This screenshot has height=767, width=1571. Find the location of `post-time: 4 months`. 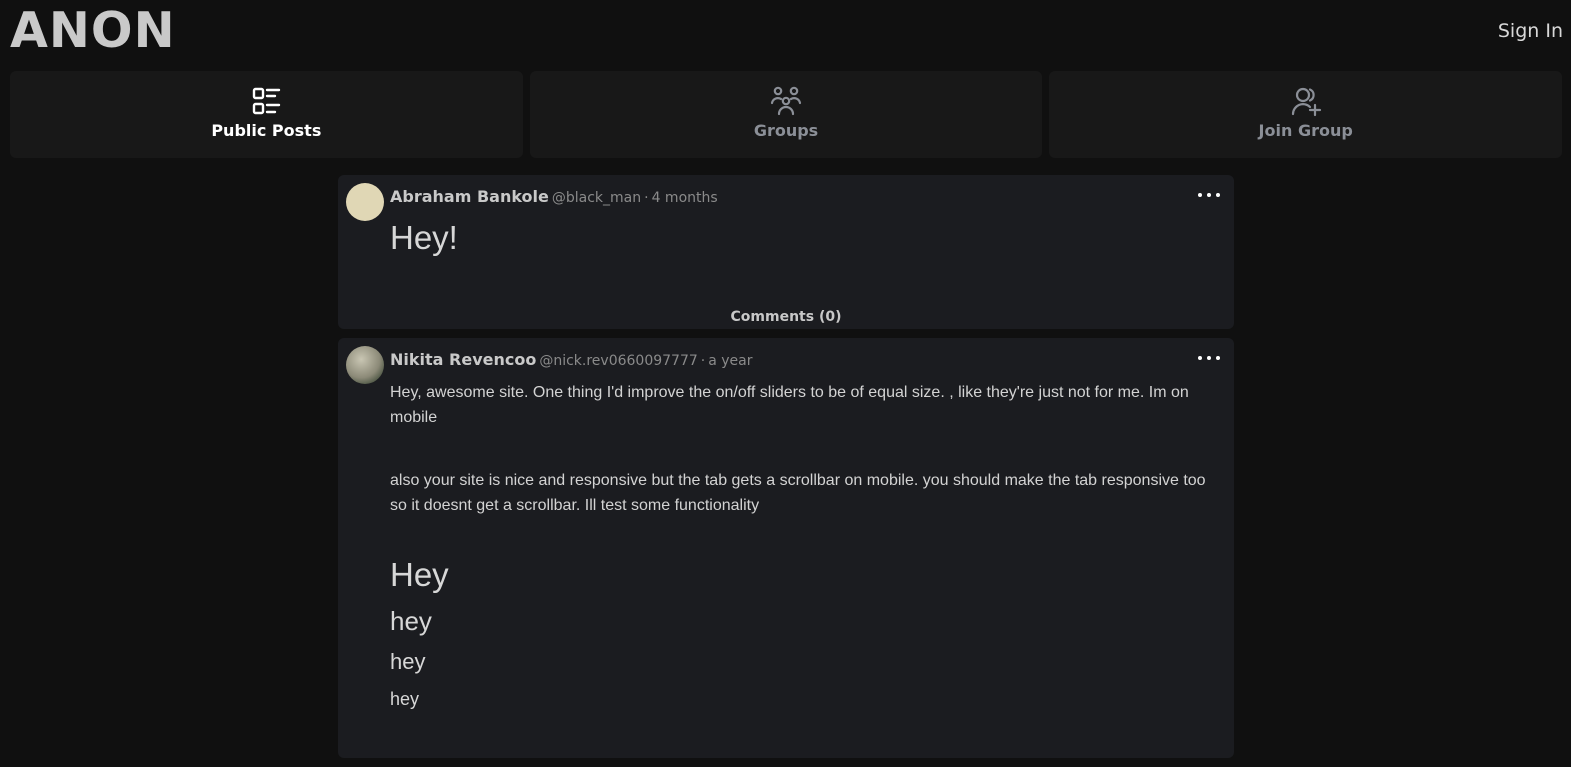

post-time: 4 months is located at coordinates (684, 198).